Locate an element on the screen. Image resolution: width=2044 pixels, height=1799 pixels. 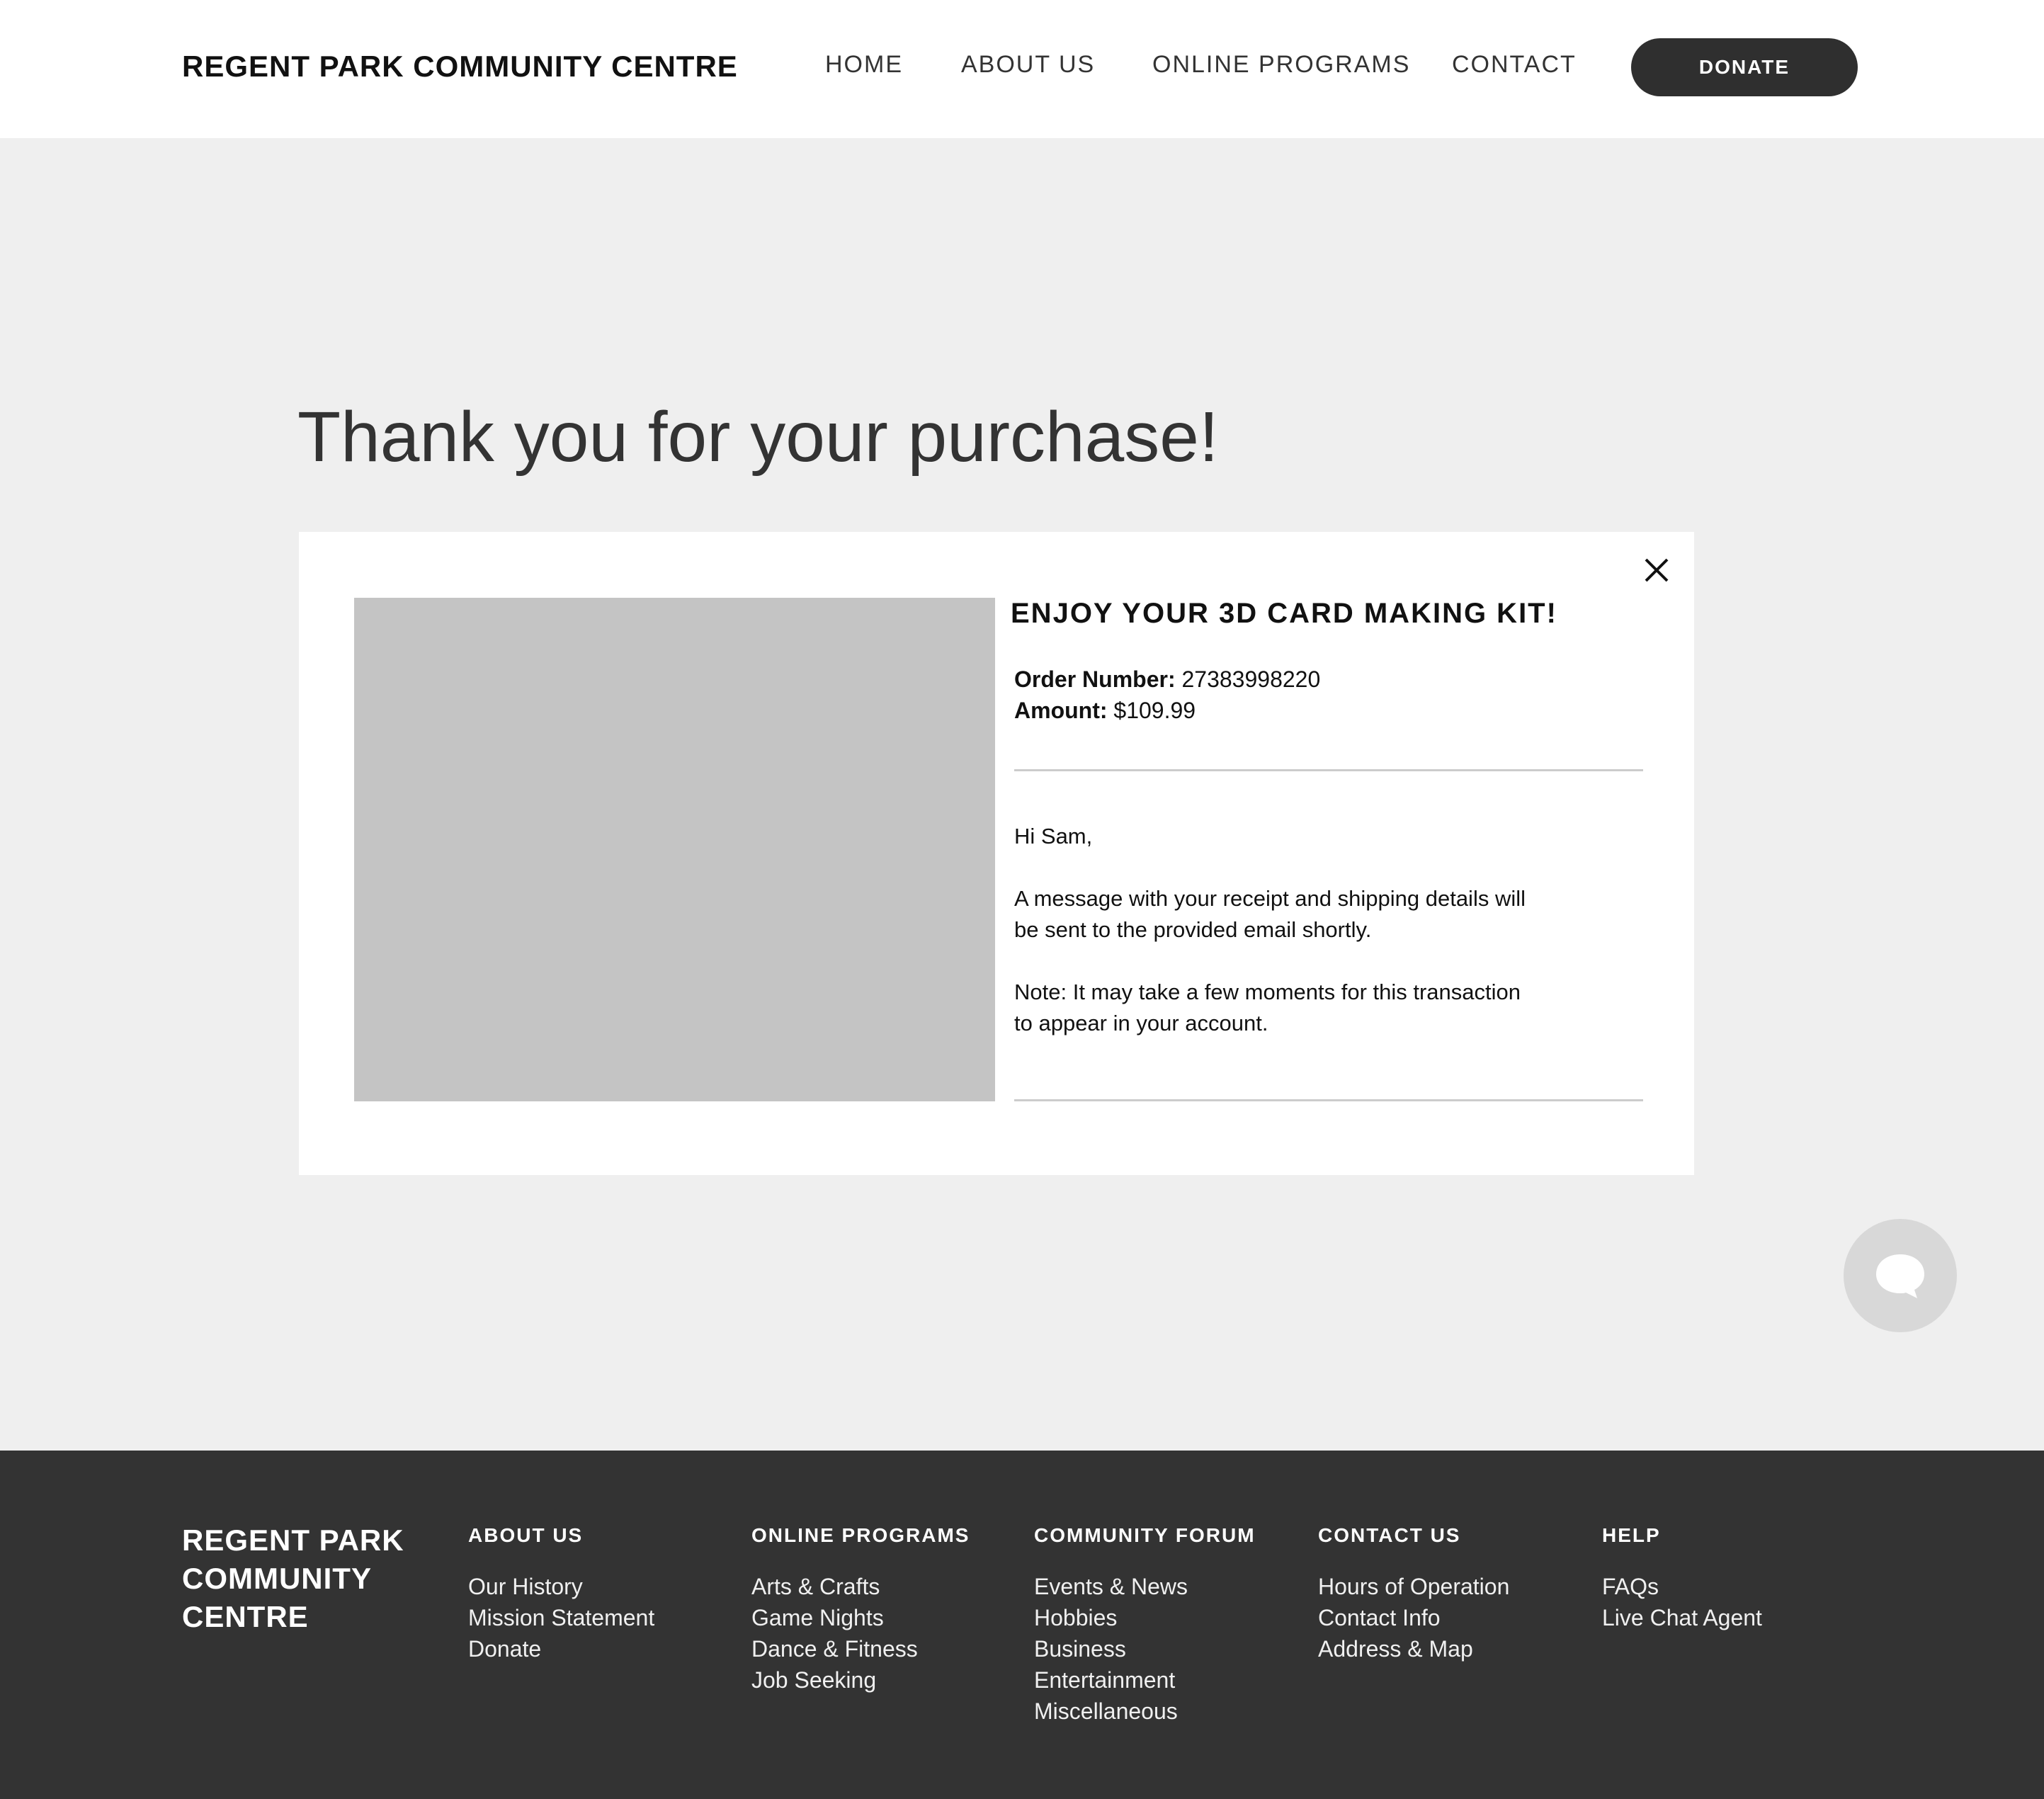
note-line-2: to appear in your account. is located at coordinates (1141, 1023).